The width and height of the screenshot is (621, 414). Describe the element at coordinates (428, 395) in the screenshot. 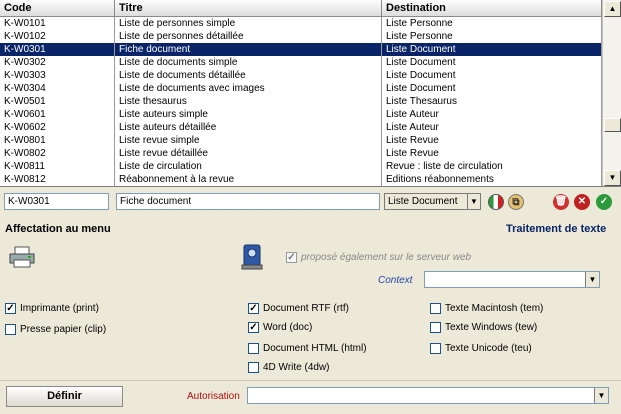

I see `autorisation-select: ▼` at that location.